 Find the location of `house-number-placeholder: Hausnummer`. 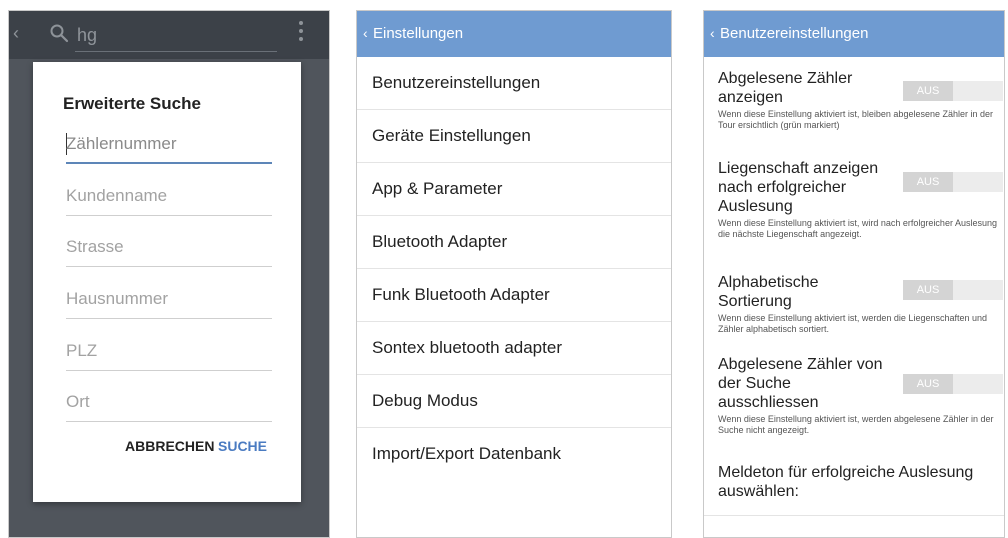

house-number-placeholder: Hausnummer is located at coordinates (117, 298).